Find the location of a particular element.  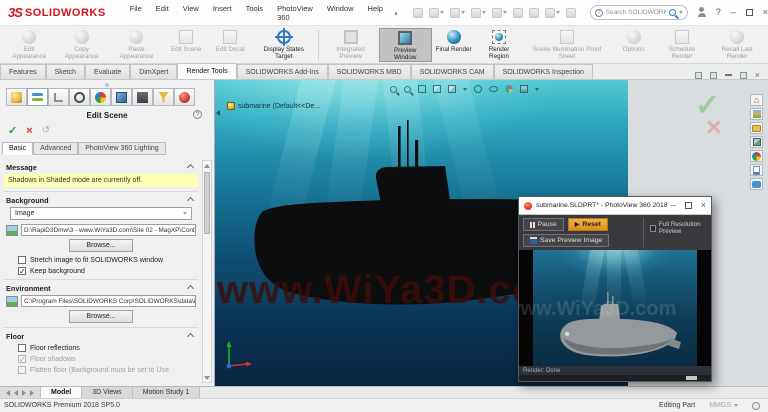

paste-appearance-button: Paste Appearance is located at coordinates (137, 45).